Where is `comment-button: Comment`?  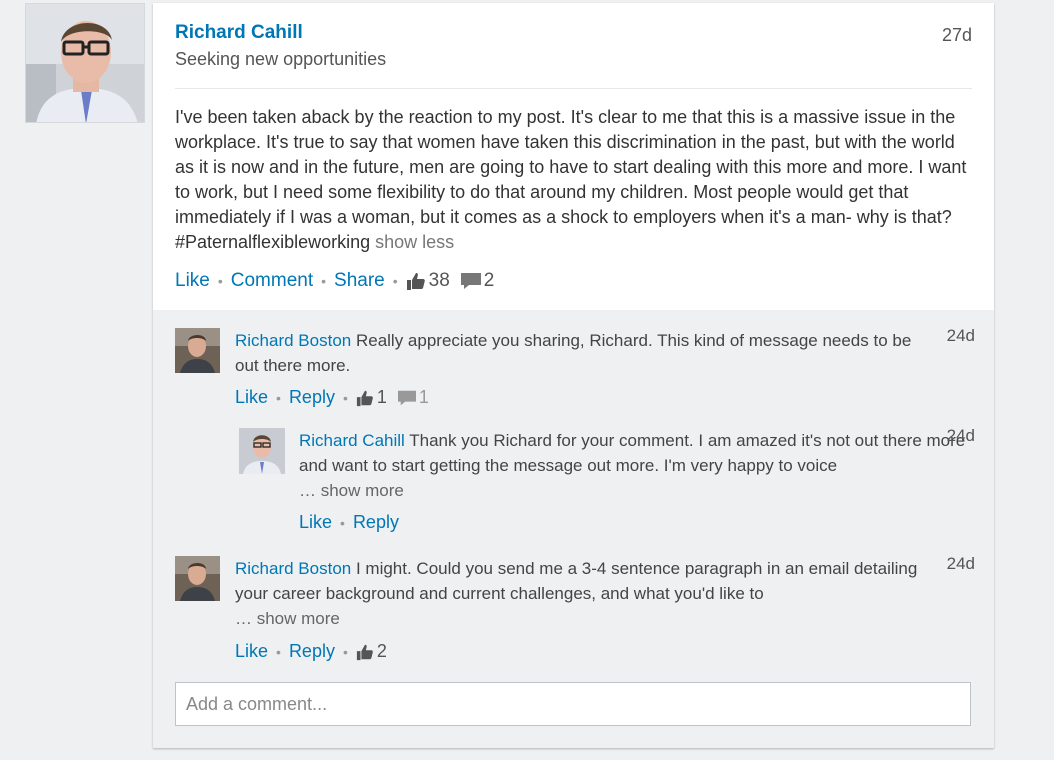 comment-button: Comment is located at coordinates (272, 281).